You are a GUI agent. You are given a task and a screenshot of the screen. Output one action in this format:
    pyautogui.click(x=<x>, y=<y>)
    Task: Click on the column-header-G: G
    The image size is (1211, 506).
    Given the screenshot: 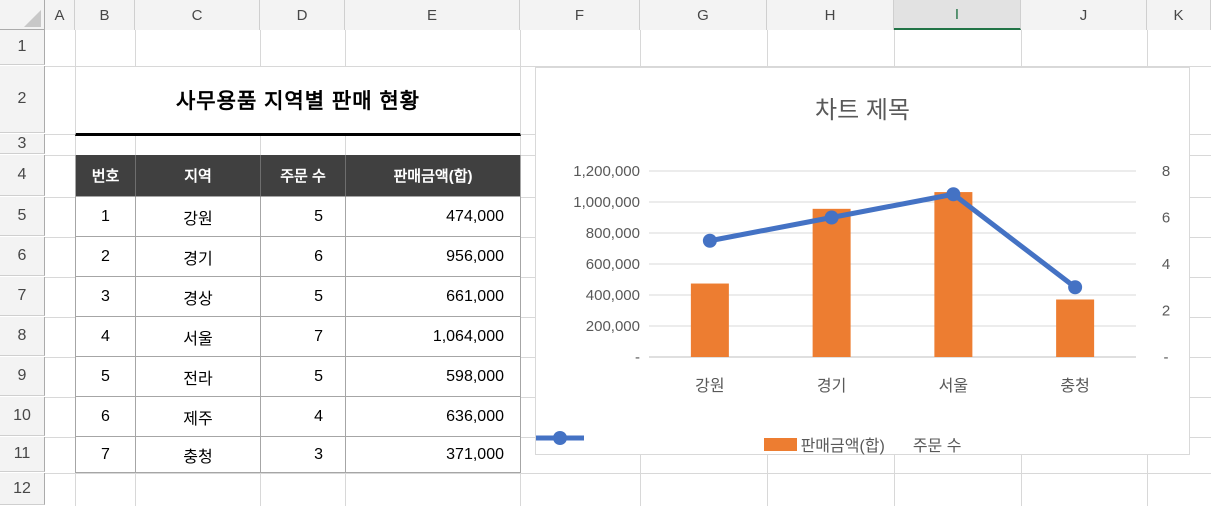 What is the action you would take?
    pyautogui.click(x=703, y=15)
    